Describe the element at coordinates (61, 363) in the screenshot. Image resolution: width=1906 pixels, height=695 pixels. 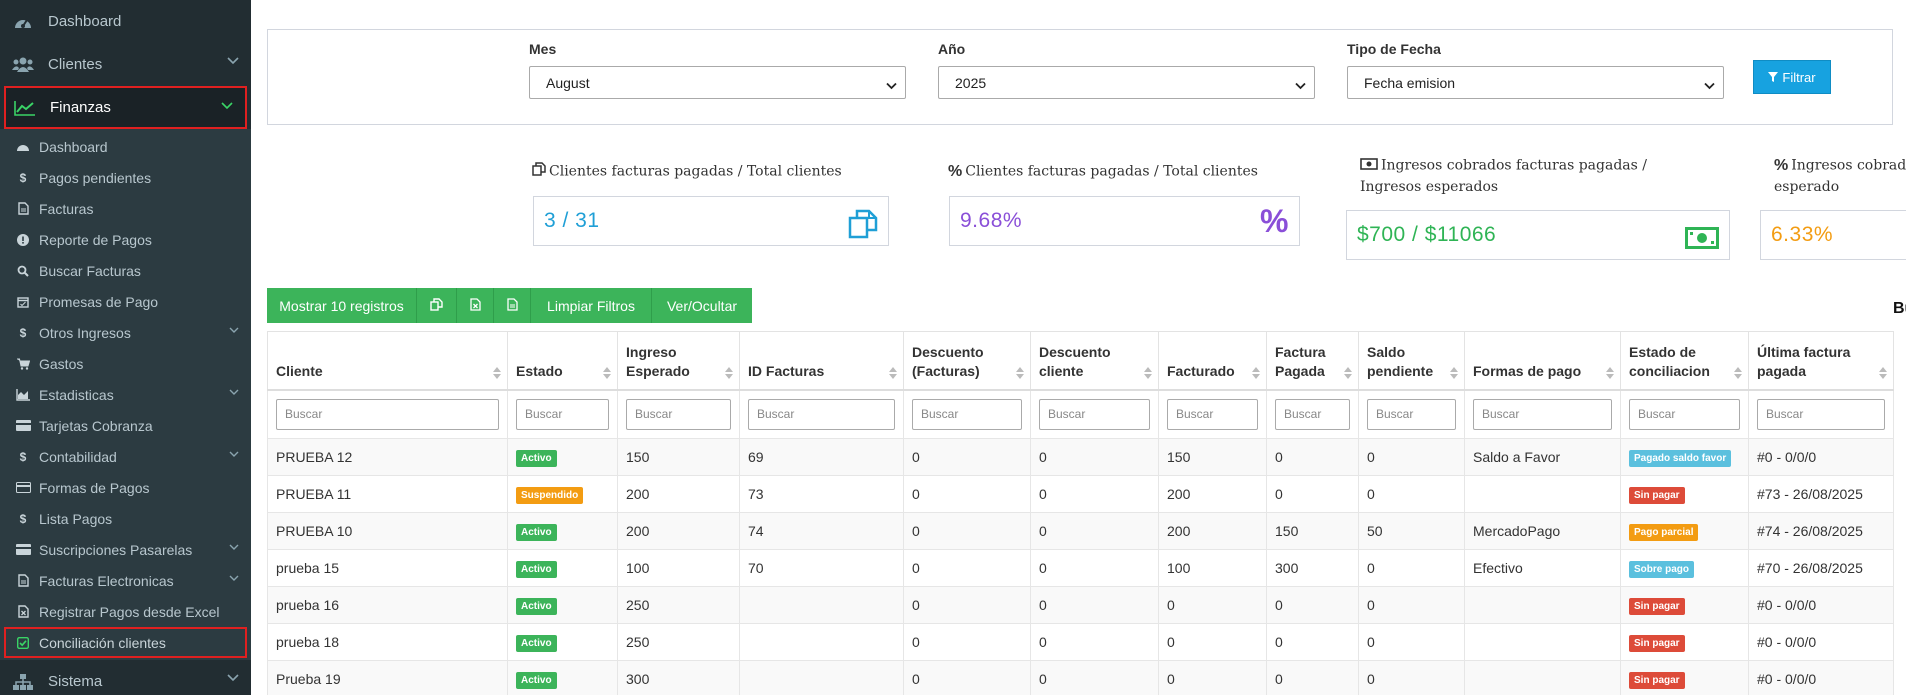
I see `submenu-label: Gastos` at that location.